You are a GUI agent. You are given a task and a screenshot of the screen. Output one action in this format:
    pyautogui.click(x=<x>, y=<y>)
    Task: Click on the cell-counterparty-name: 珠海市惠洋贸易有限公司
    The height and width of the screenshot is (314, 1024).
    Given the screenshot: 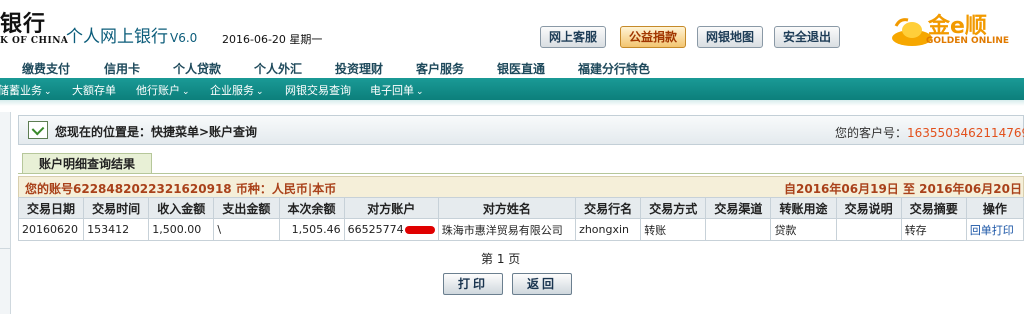 What is the action you would take?
    pyautogui.click(x=507, y=229)
    